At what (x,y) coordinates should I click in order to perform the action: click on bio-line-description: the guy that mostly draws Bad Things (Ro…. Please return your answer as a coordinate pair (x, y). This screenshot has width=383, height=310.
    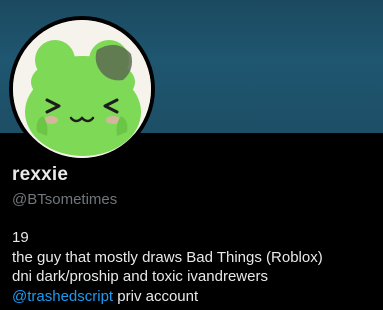
    Looking at the image, I should click on (167, 257).